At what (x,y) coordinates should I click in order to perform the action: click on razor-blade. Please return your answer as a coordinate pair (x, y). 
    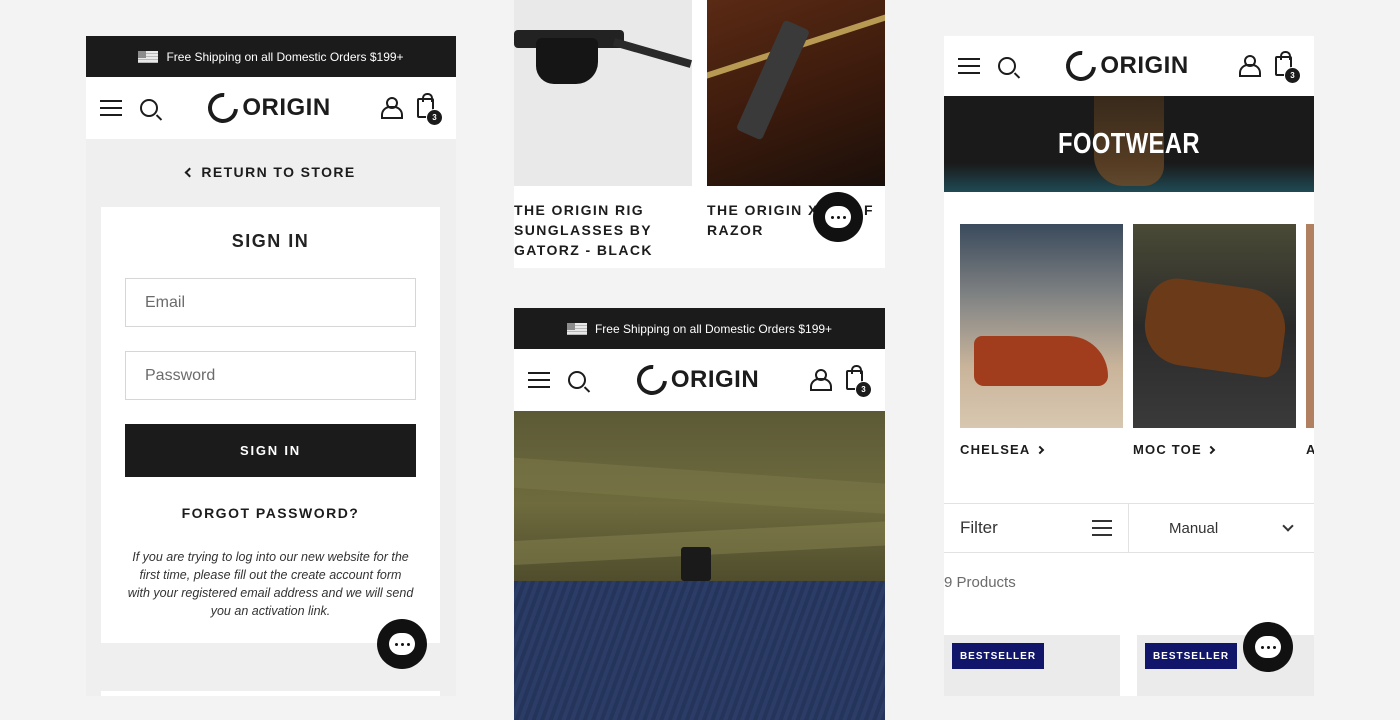
    Looking at the image, I should click on (773, 80).